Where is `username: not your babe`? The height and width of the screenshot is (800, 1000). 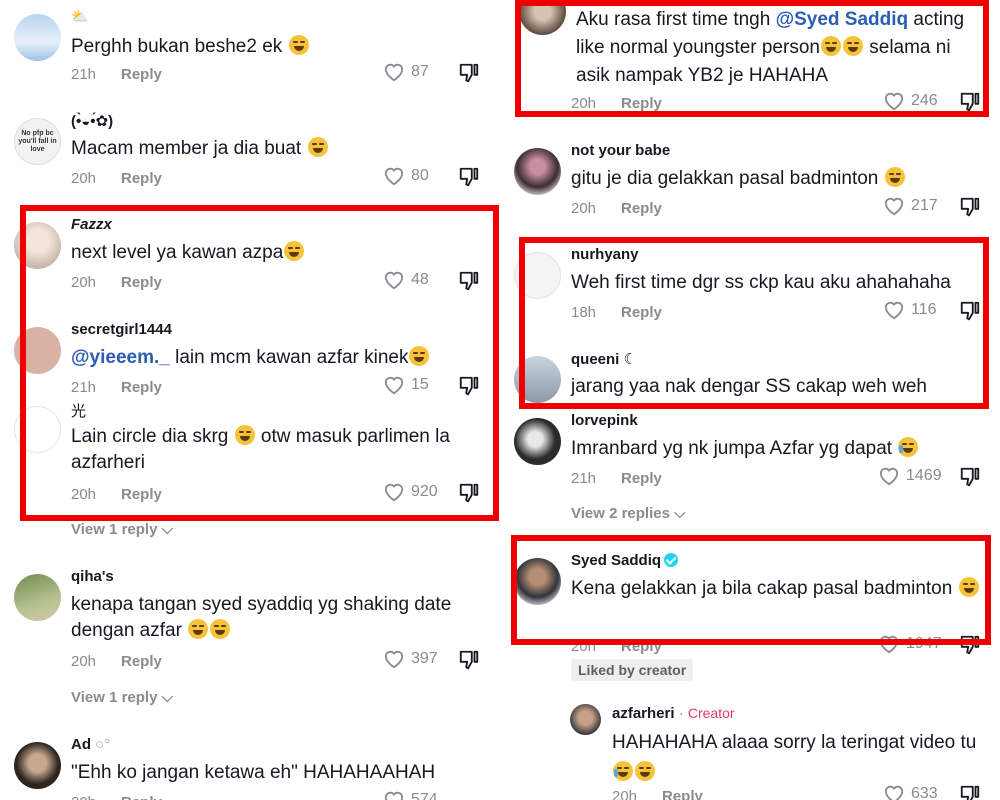
username: not your babe is located at coordinates (620, 150).